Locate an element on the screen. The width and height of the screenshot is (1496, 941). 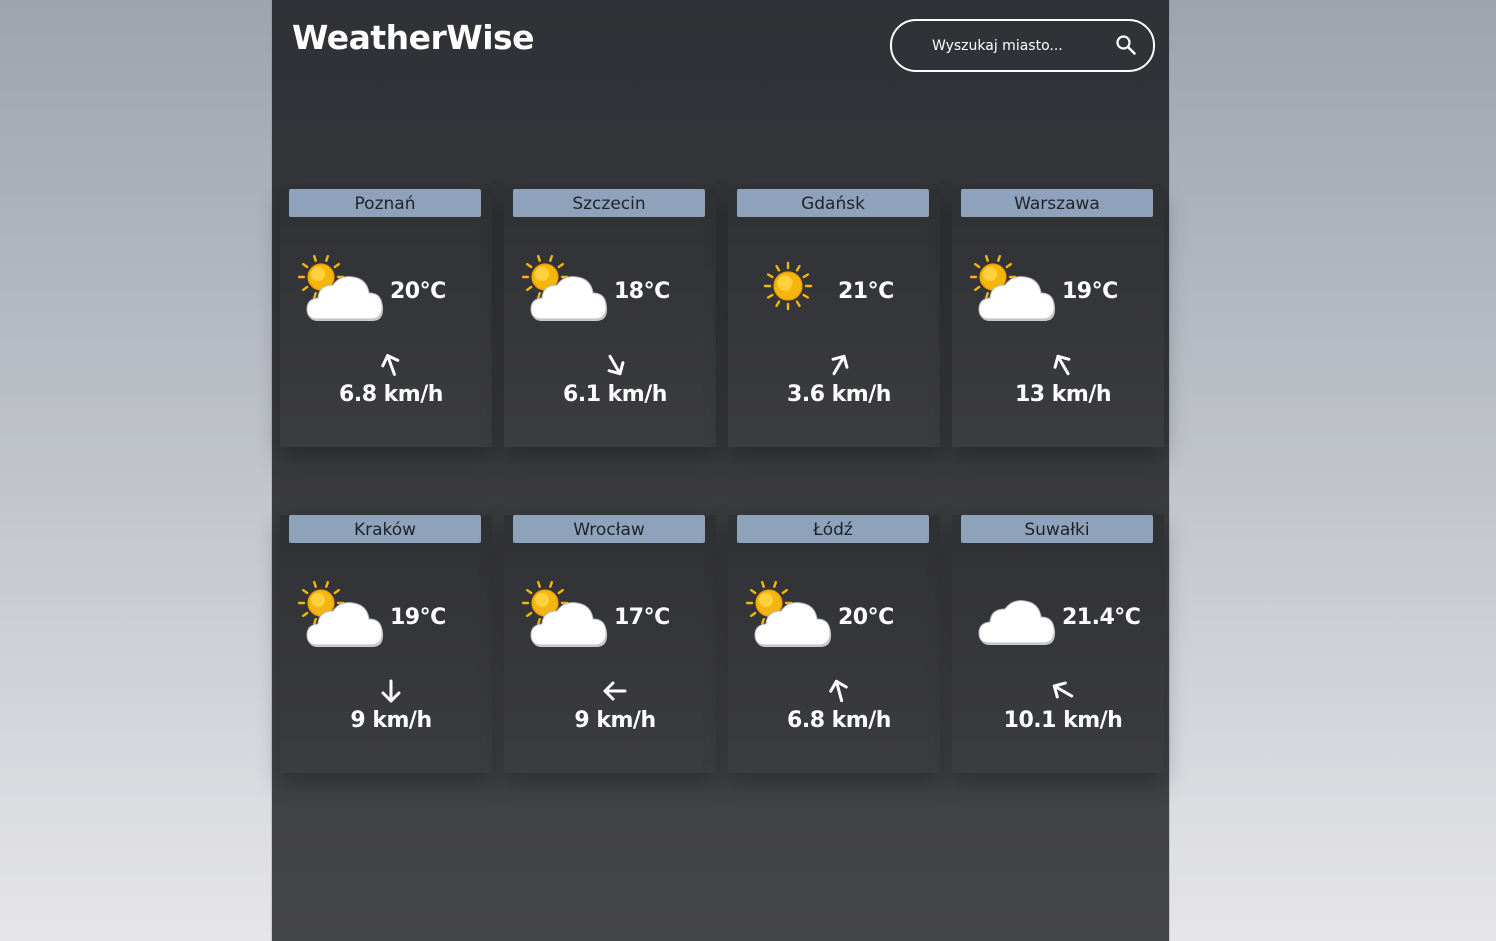
temperature: 18°C is located at coordinates (642, 291).